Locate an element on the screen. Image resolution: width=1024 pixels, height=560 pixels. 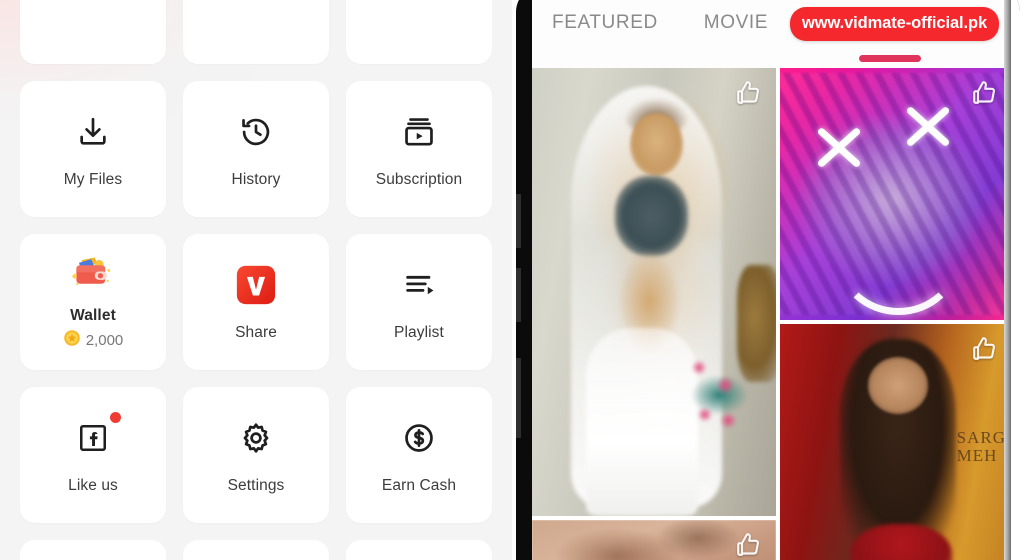
drawer-tile-help is located at coordinates (419, 550).